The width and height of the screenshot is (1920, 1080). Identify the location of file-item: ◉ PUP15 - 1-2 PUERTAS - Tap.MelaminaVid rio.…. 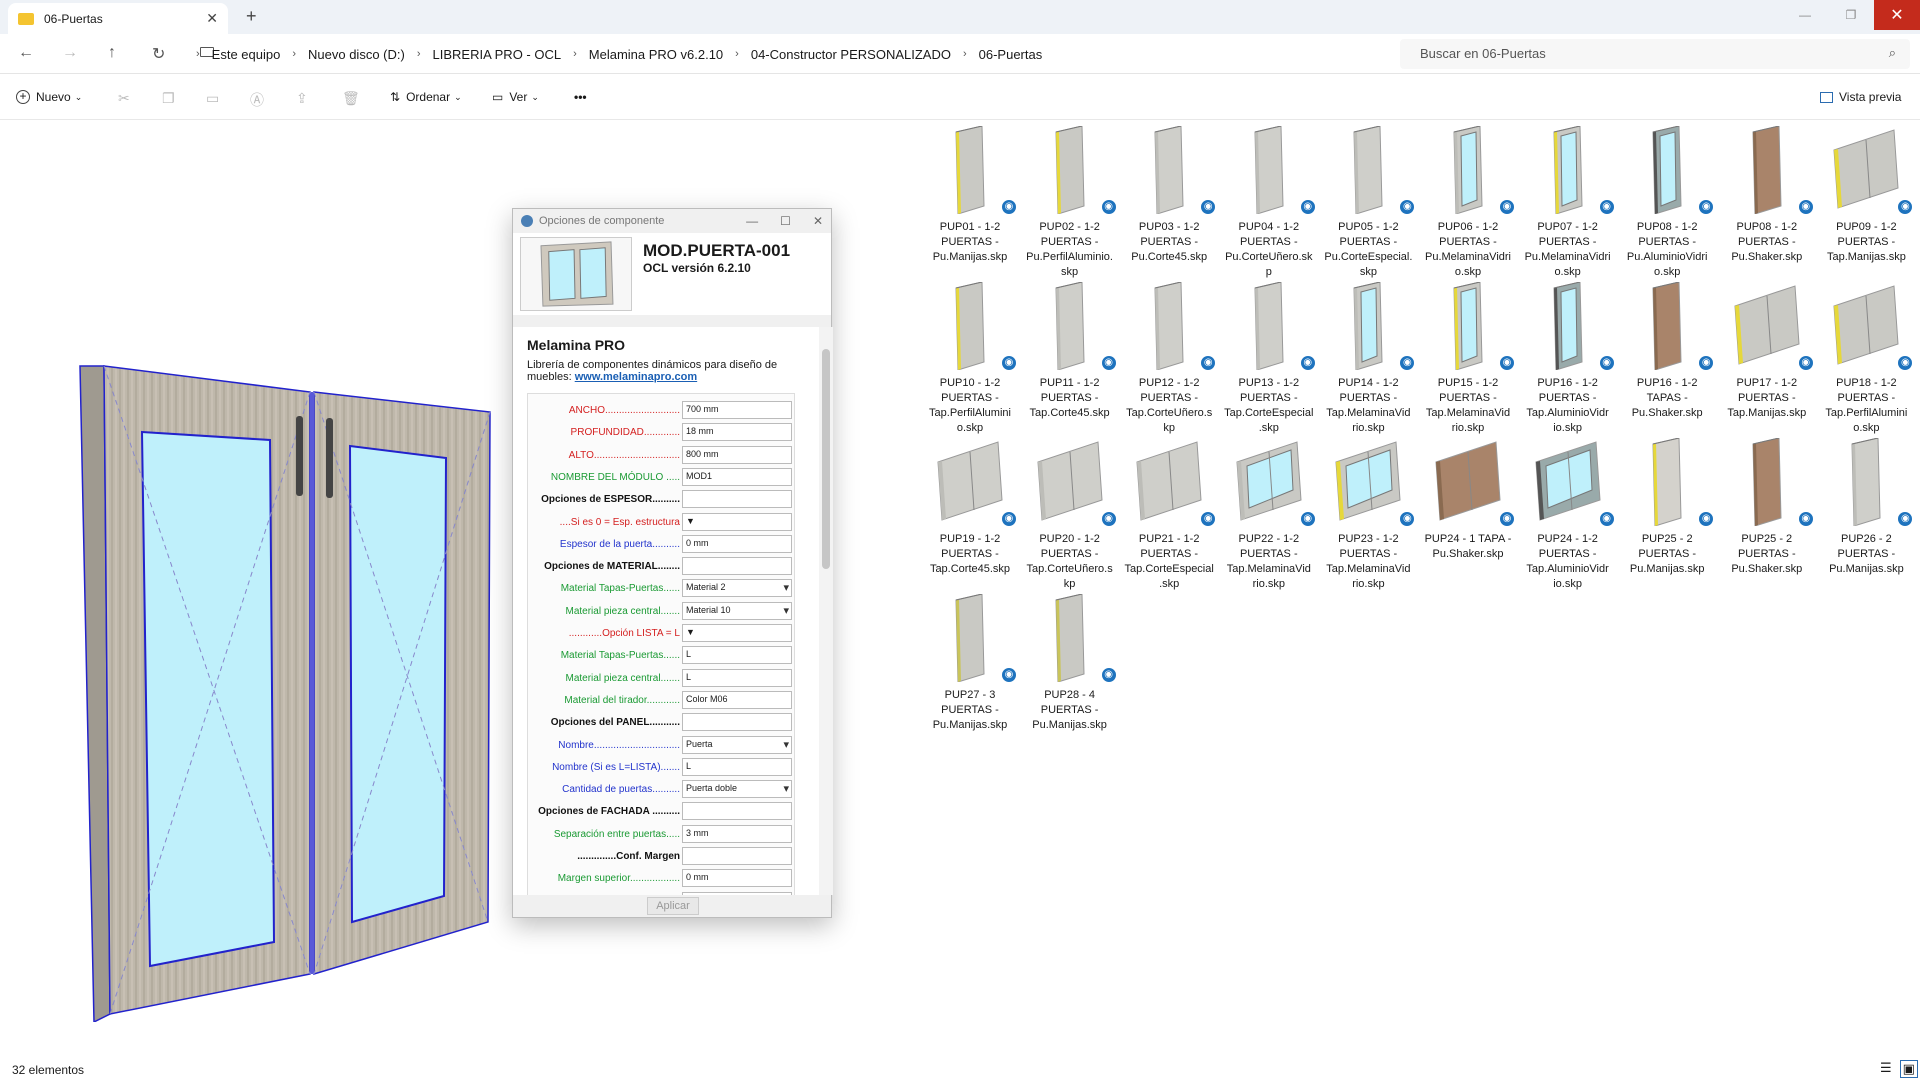
(1468, 357).